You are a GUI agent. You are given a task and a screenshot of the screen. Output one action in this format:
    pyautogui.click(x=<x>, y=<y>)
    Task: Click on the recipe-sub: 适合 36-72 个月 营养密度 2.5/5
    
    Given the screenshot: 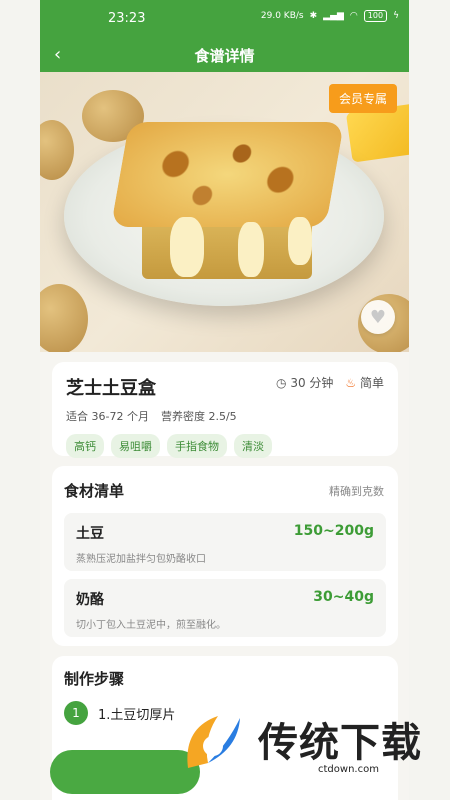 What is the action you would take?
    pyautogui.click(x=225, y=416)
    